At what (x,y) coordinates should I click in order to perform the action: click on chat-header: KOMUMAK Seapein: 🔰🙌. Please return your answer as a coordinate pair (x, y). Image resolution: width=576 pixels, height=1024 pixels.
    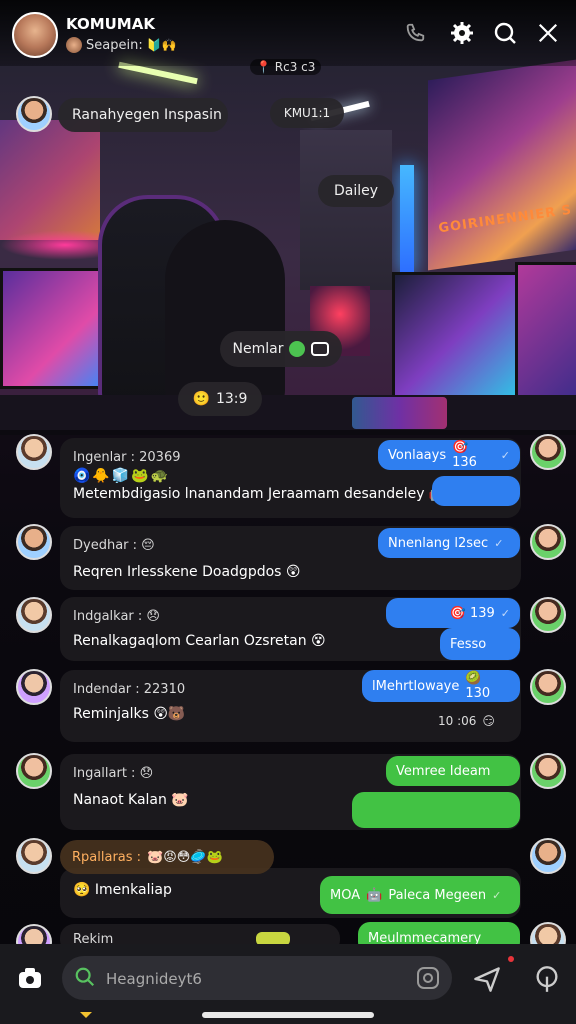
    Looking at the image, I should click on (288, 33).